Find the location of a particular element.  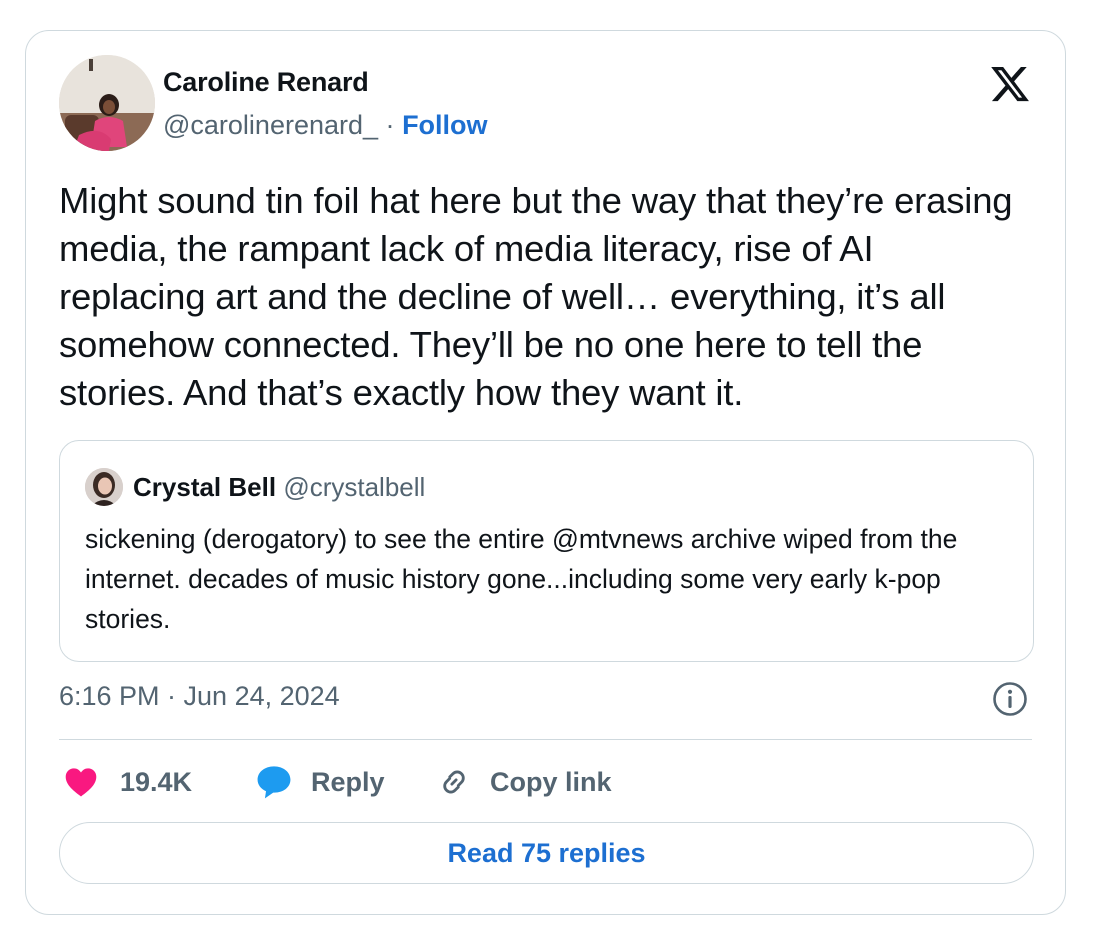

x-logo-icon is located at coordinates (1010, 84).